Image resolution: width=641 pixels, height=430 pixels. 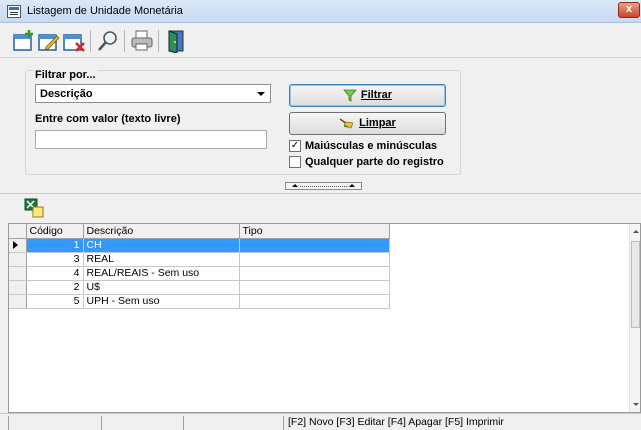 What do you see at coordinates (320, 41) in the screenshot?
I see `toolbar` at bounding box center [320, 41].